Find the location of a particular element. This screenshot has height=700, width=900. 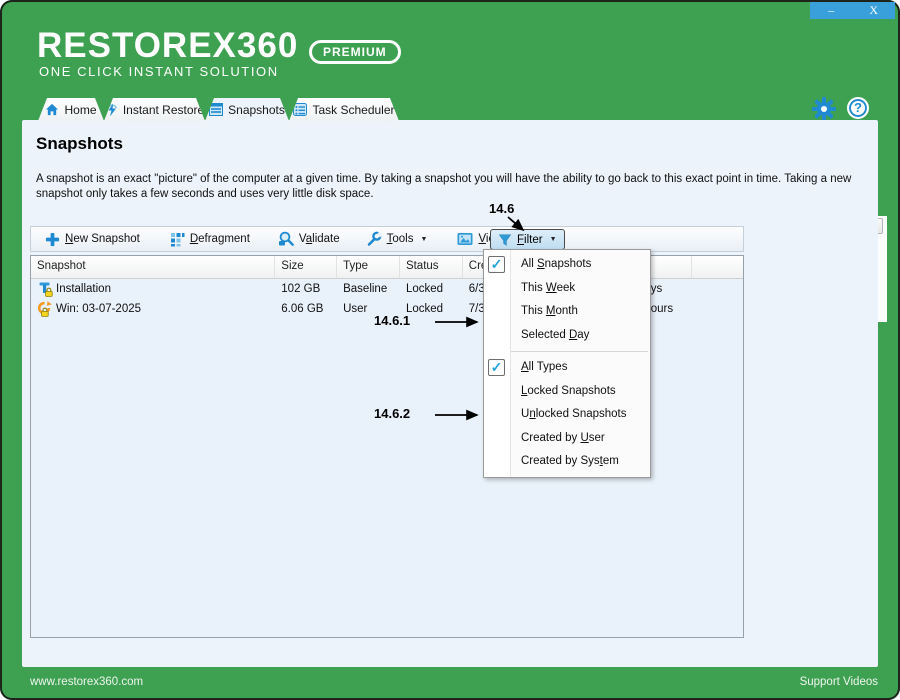

help-button: ? is located at coordinates (858, 108).